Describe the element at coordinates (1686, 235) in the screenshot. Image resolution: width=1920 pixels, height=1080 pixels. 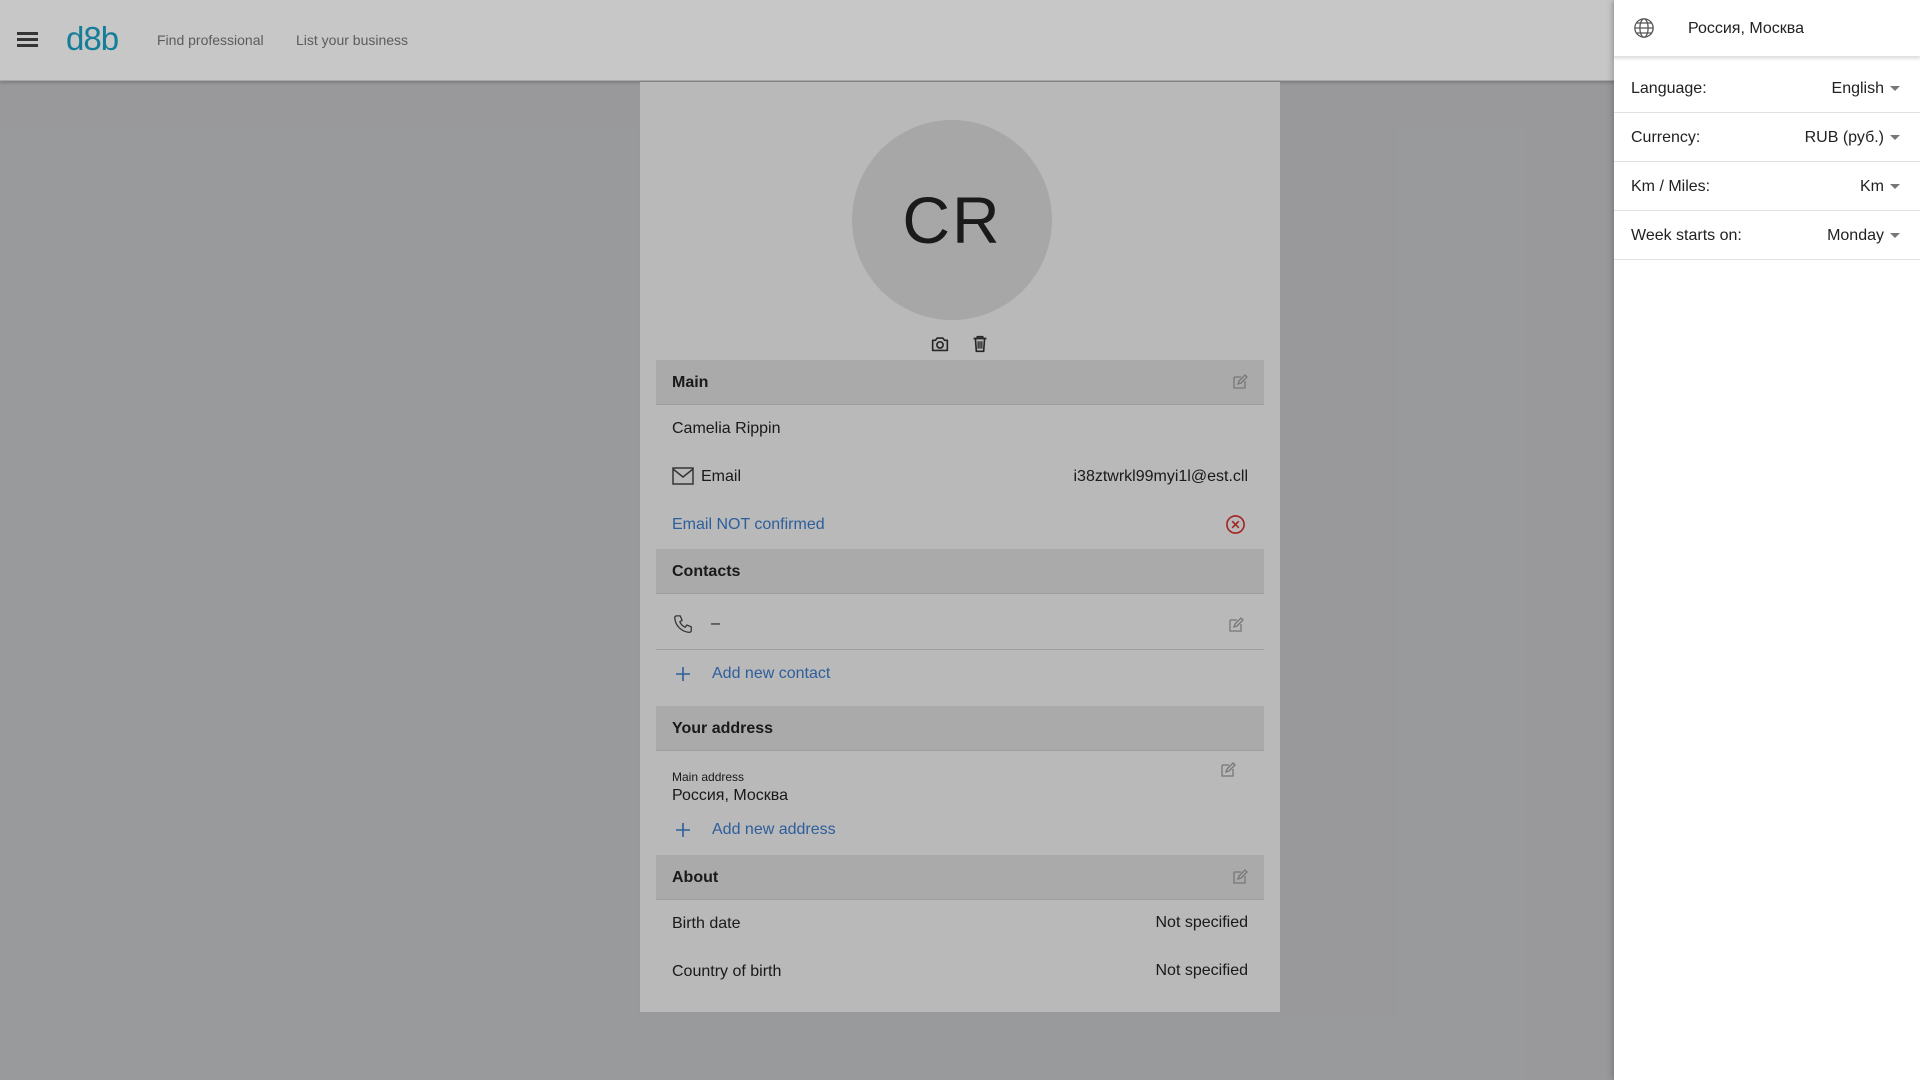
I see `week-start-label: Week starts on:` at that location.